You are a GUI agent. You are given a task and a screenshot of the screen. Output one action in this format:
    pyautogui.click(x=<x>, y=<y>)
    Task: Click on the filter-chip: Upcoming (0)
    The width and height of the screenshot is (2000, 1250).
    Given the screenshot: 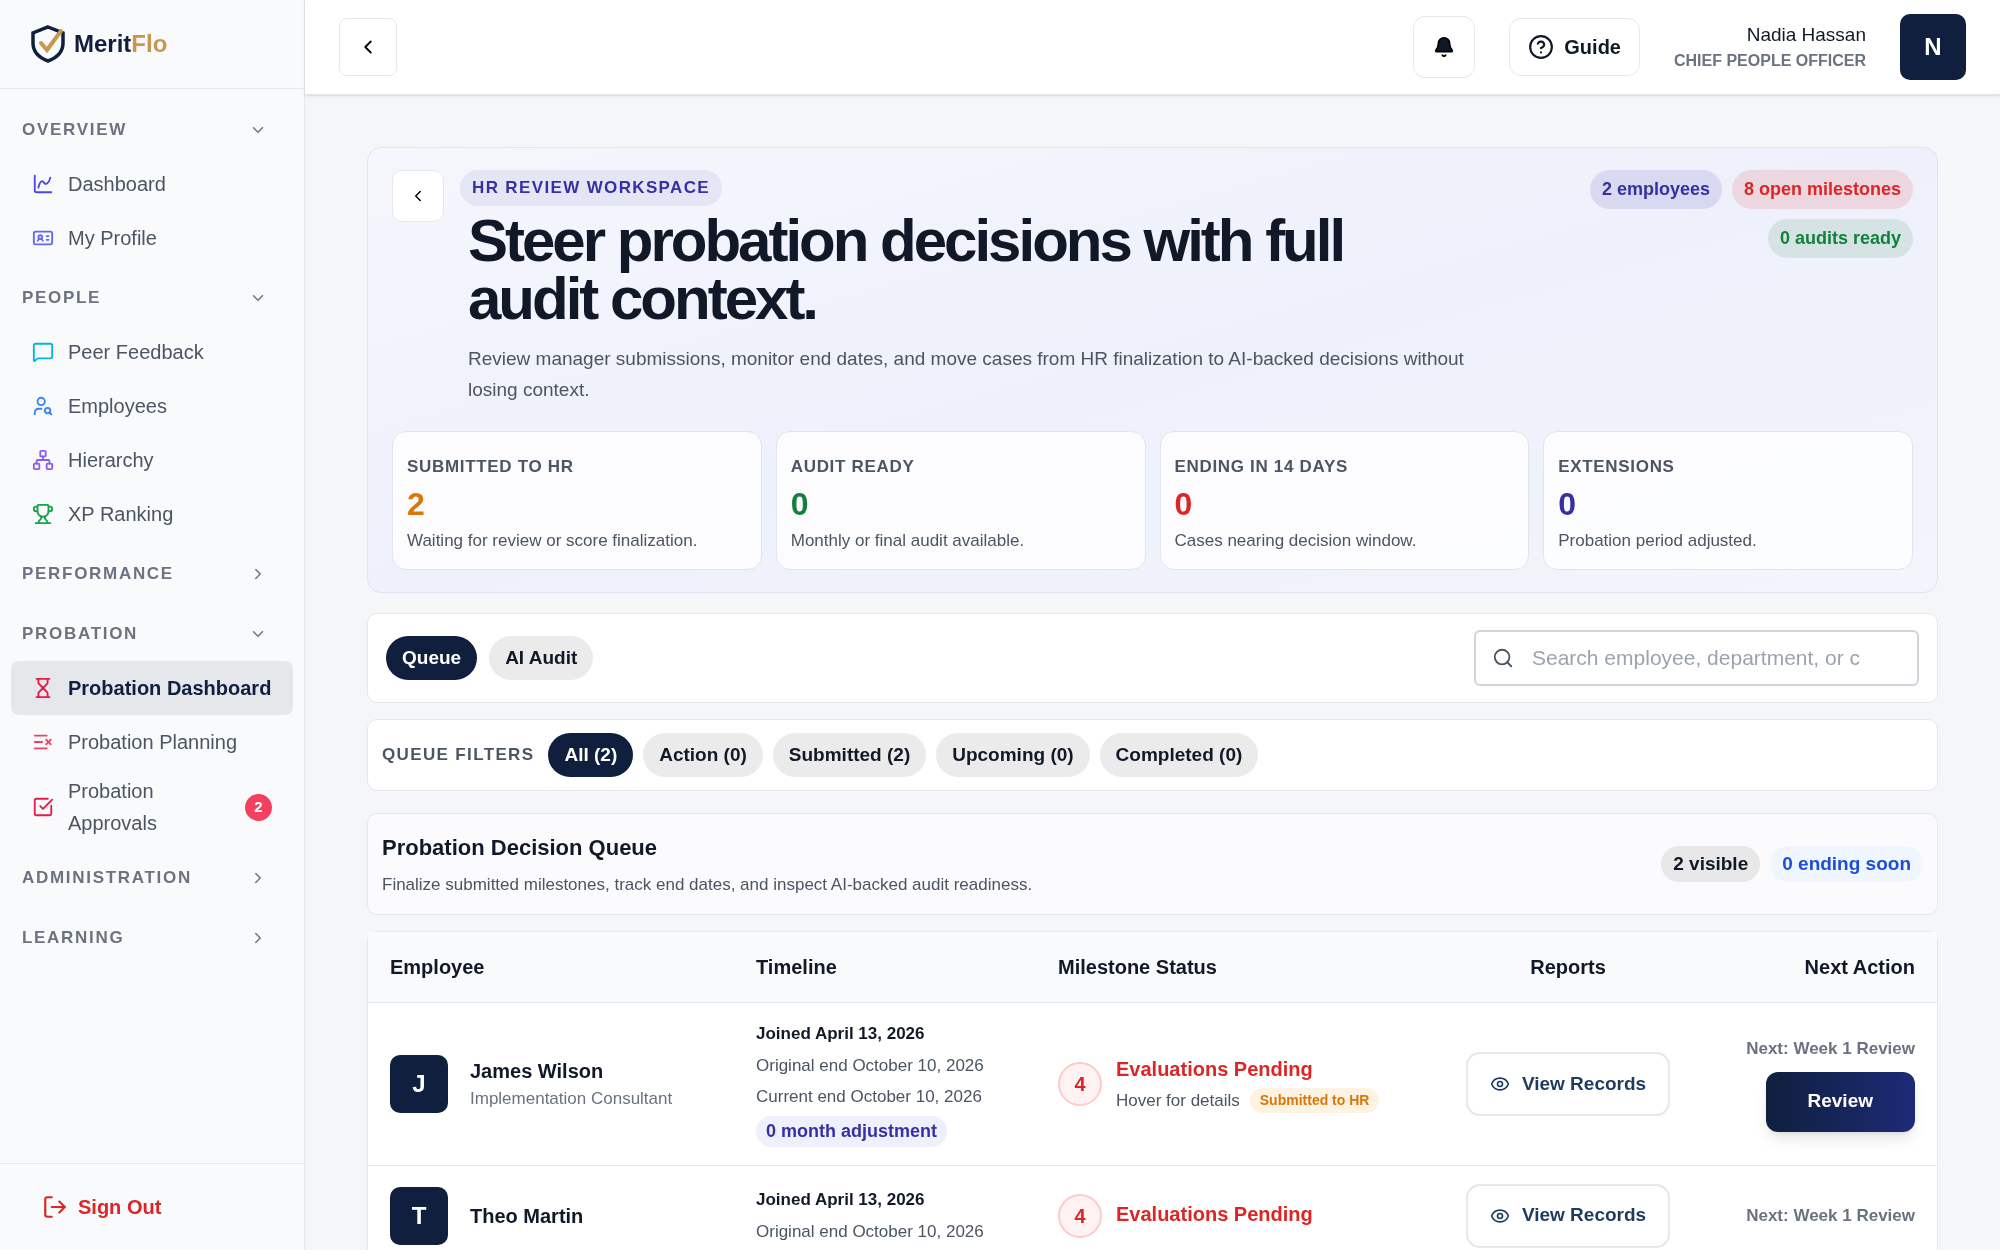 What is the action you would take?
    pyautogui.click(x=1013, y=755)
    